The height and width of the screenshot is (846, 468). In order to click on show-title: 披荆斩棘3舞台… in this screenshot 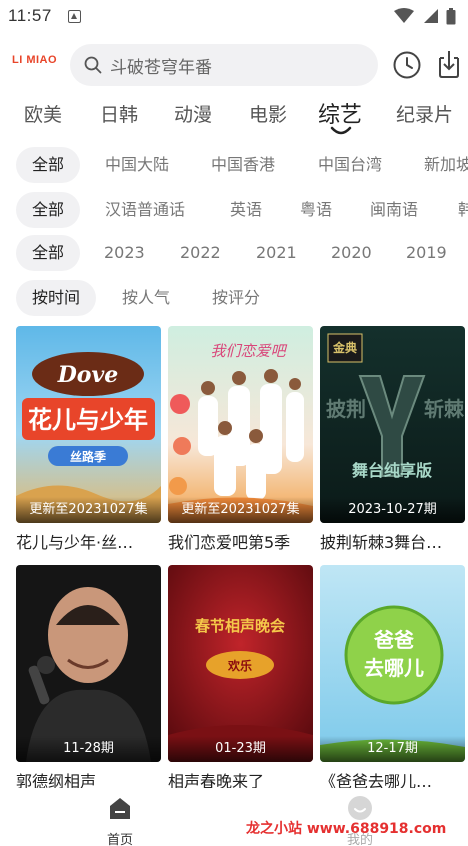, I will do `click(392, 541)`.